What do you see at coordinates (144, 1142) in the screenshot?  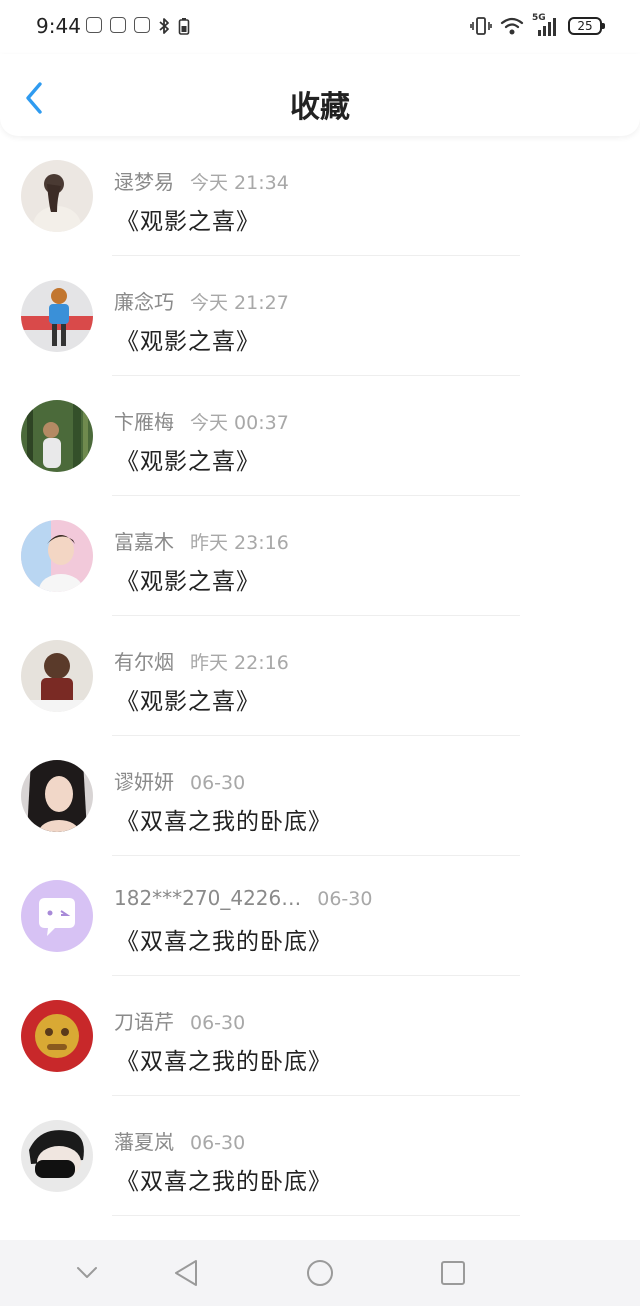 I see `author-name: 藩夏岚` at bounding box center [144, 1142].